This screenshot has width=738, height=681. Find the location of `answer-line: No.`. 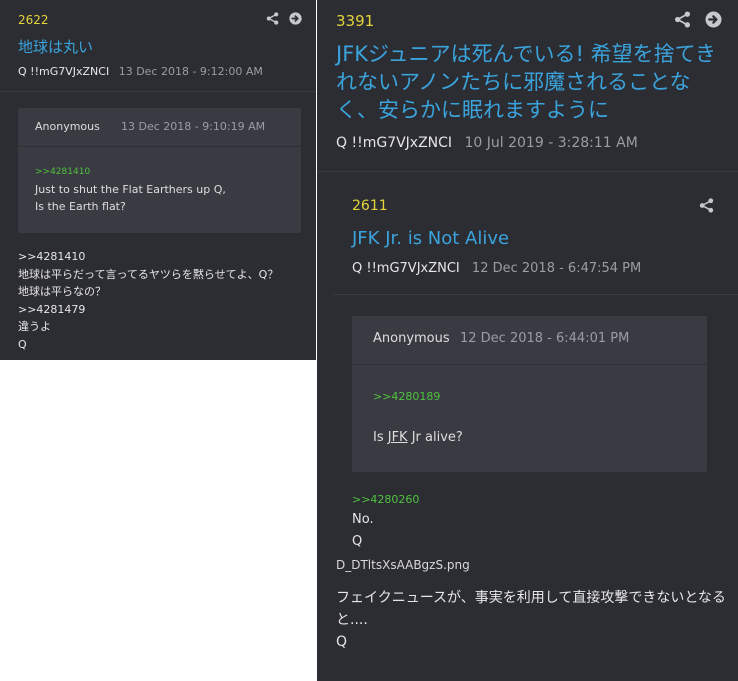

answer-line: No. is located at coordinates (363, 519).